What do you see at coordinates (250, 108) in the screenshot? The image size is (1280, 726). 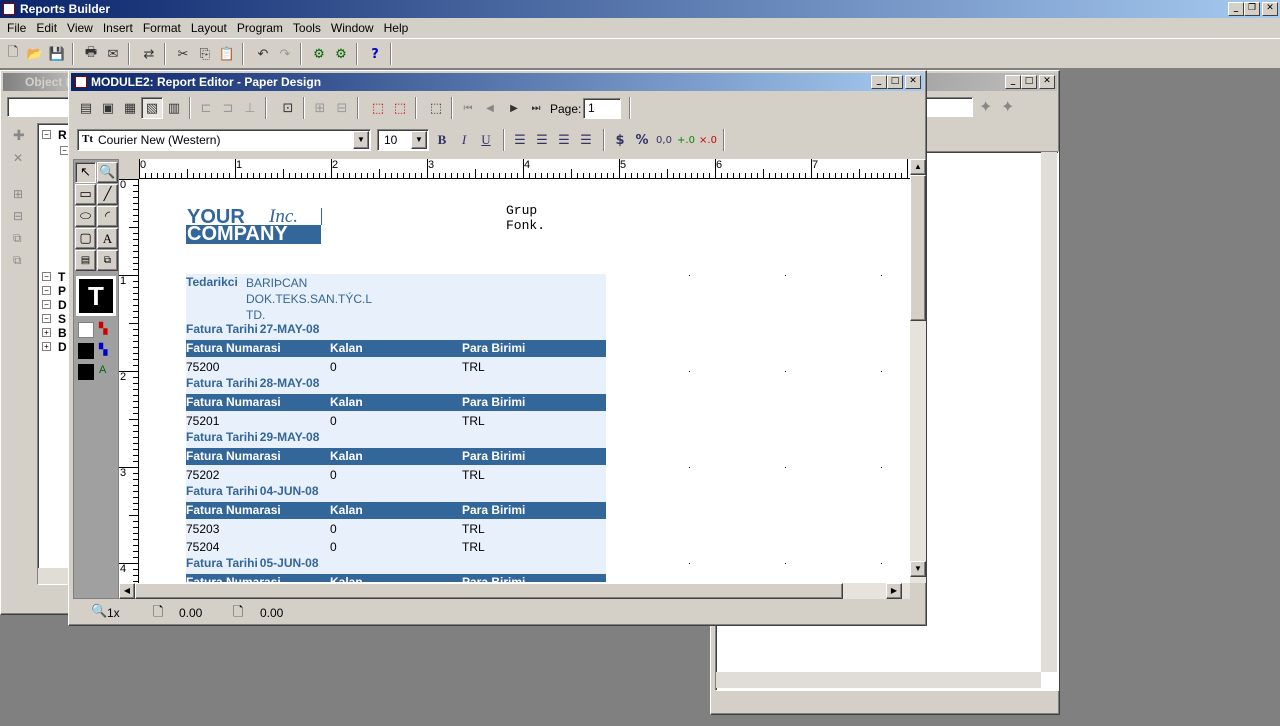 I see `align-icon: ⊥` at bounding box center [250, 108].